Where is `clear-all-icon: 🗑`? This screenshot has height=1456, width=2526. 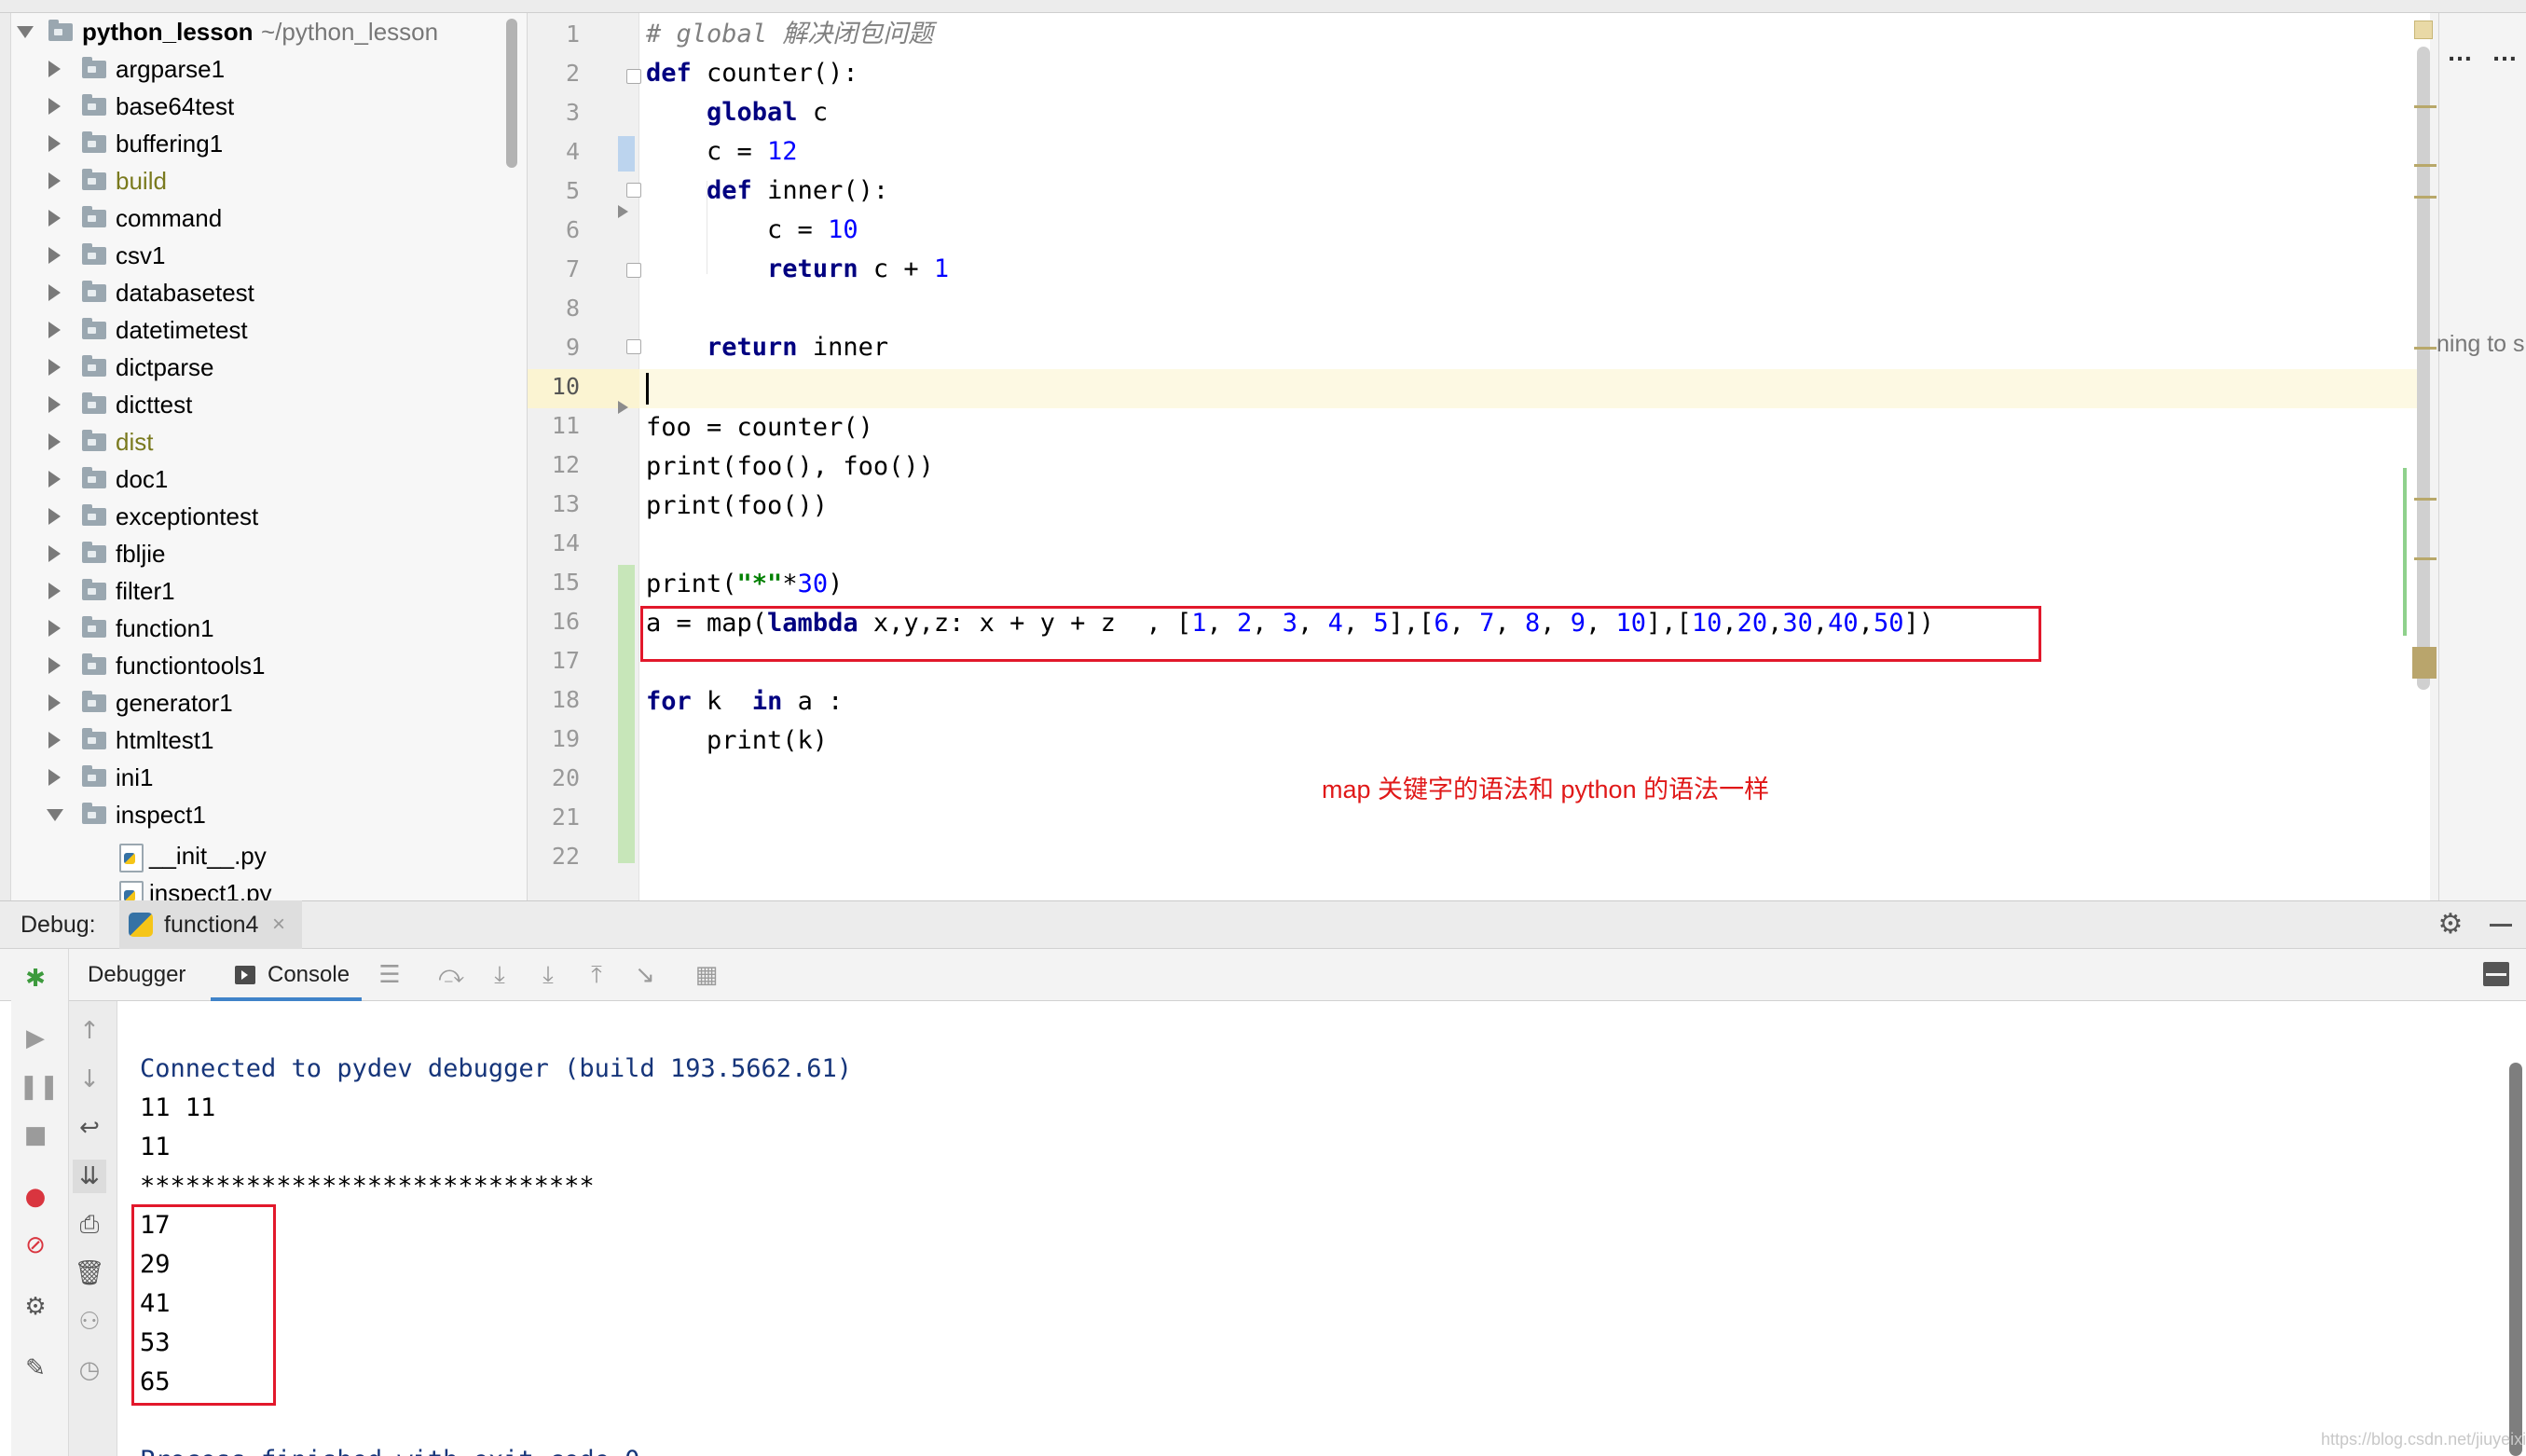 clear-all-icon: 🗑 is located at coordinates (89, 1273).